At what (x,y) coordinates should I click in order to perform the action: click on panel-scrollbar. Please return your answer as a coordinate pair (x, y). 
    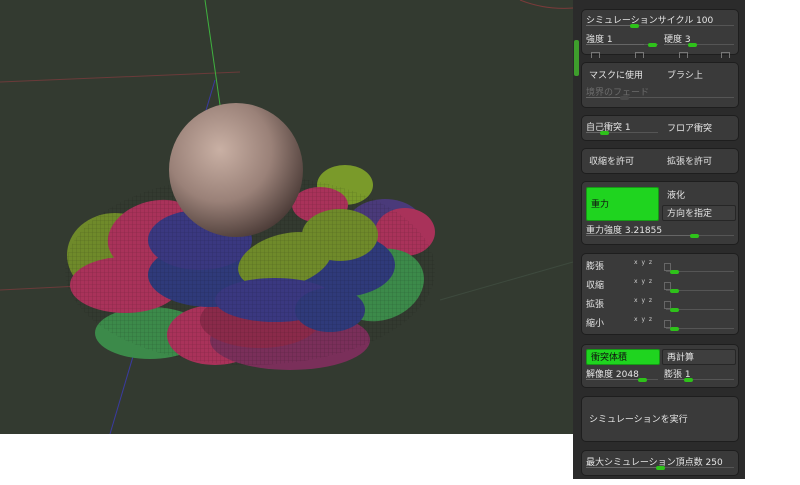
    Looking at the image, I should click on (576, 58).